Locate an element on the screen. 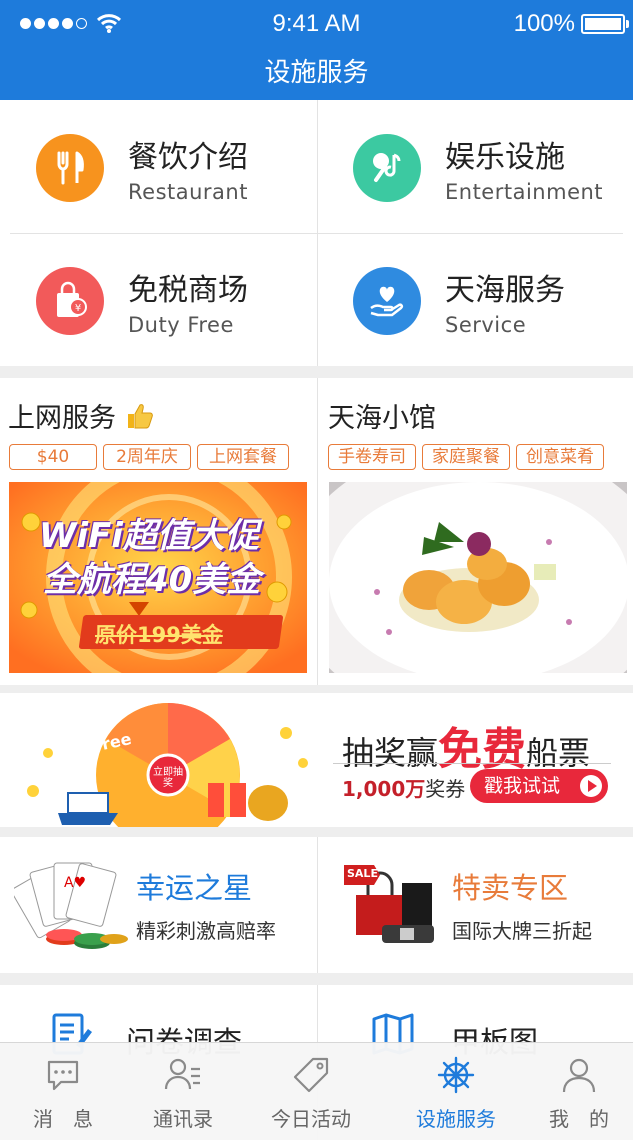 The height and width of the screenshot is (1140, 633). try-now-button: 戳我试试 is located at coordinates (539, 786).